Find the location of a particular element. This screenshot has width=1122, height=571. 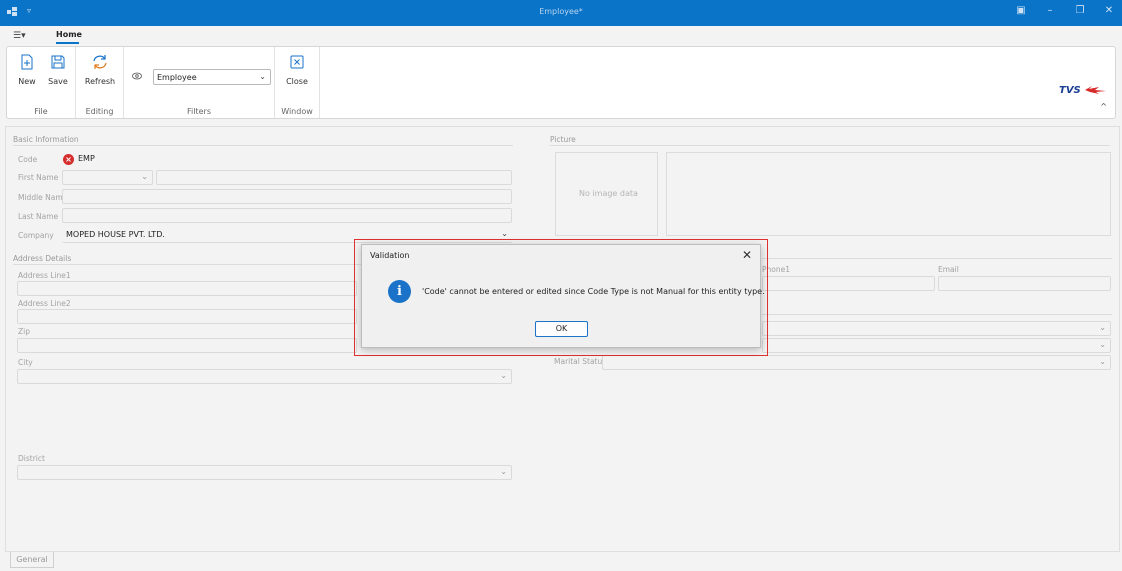

last-name-input is located at coordinates (287, 215).